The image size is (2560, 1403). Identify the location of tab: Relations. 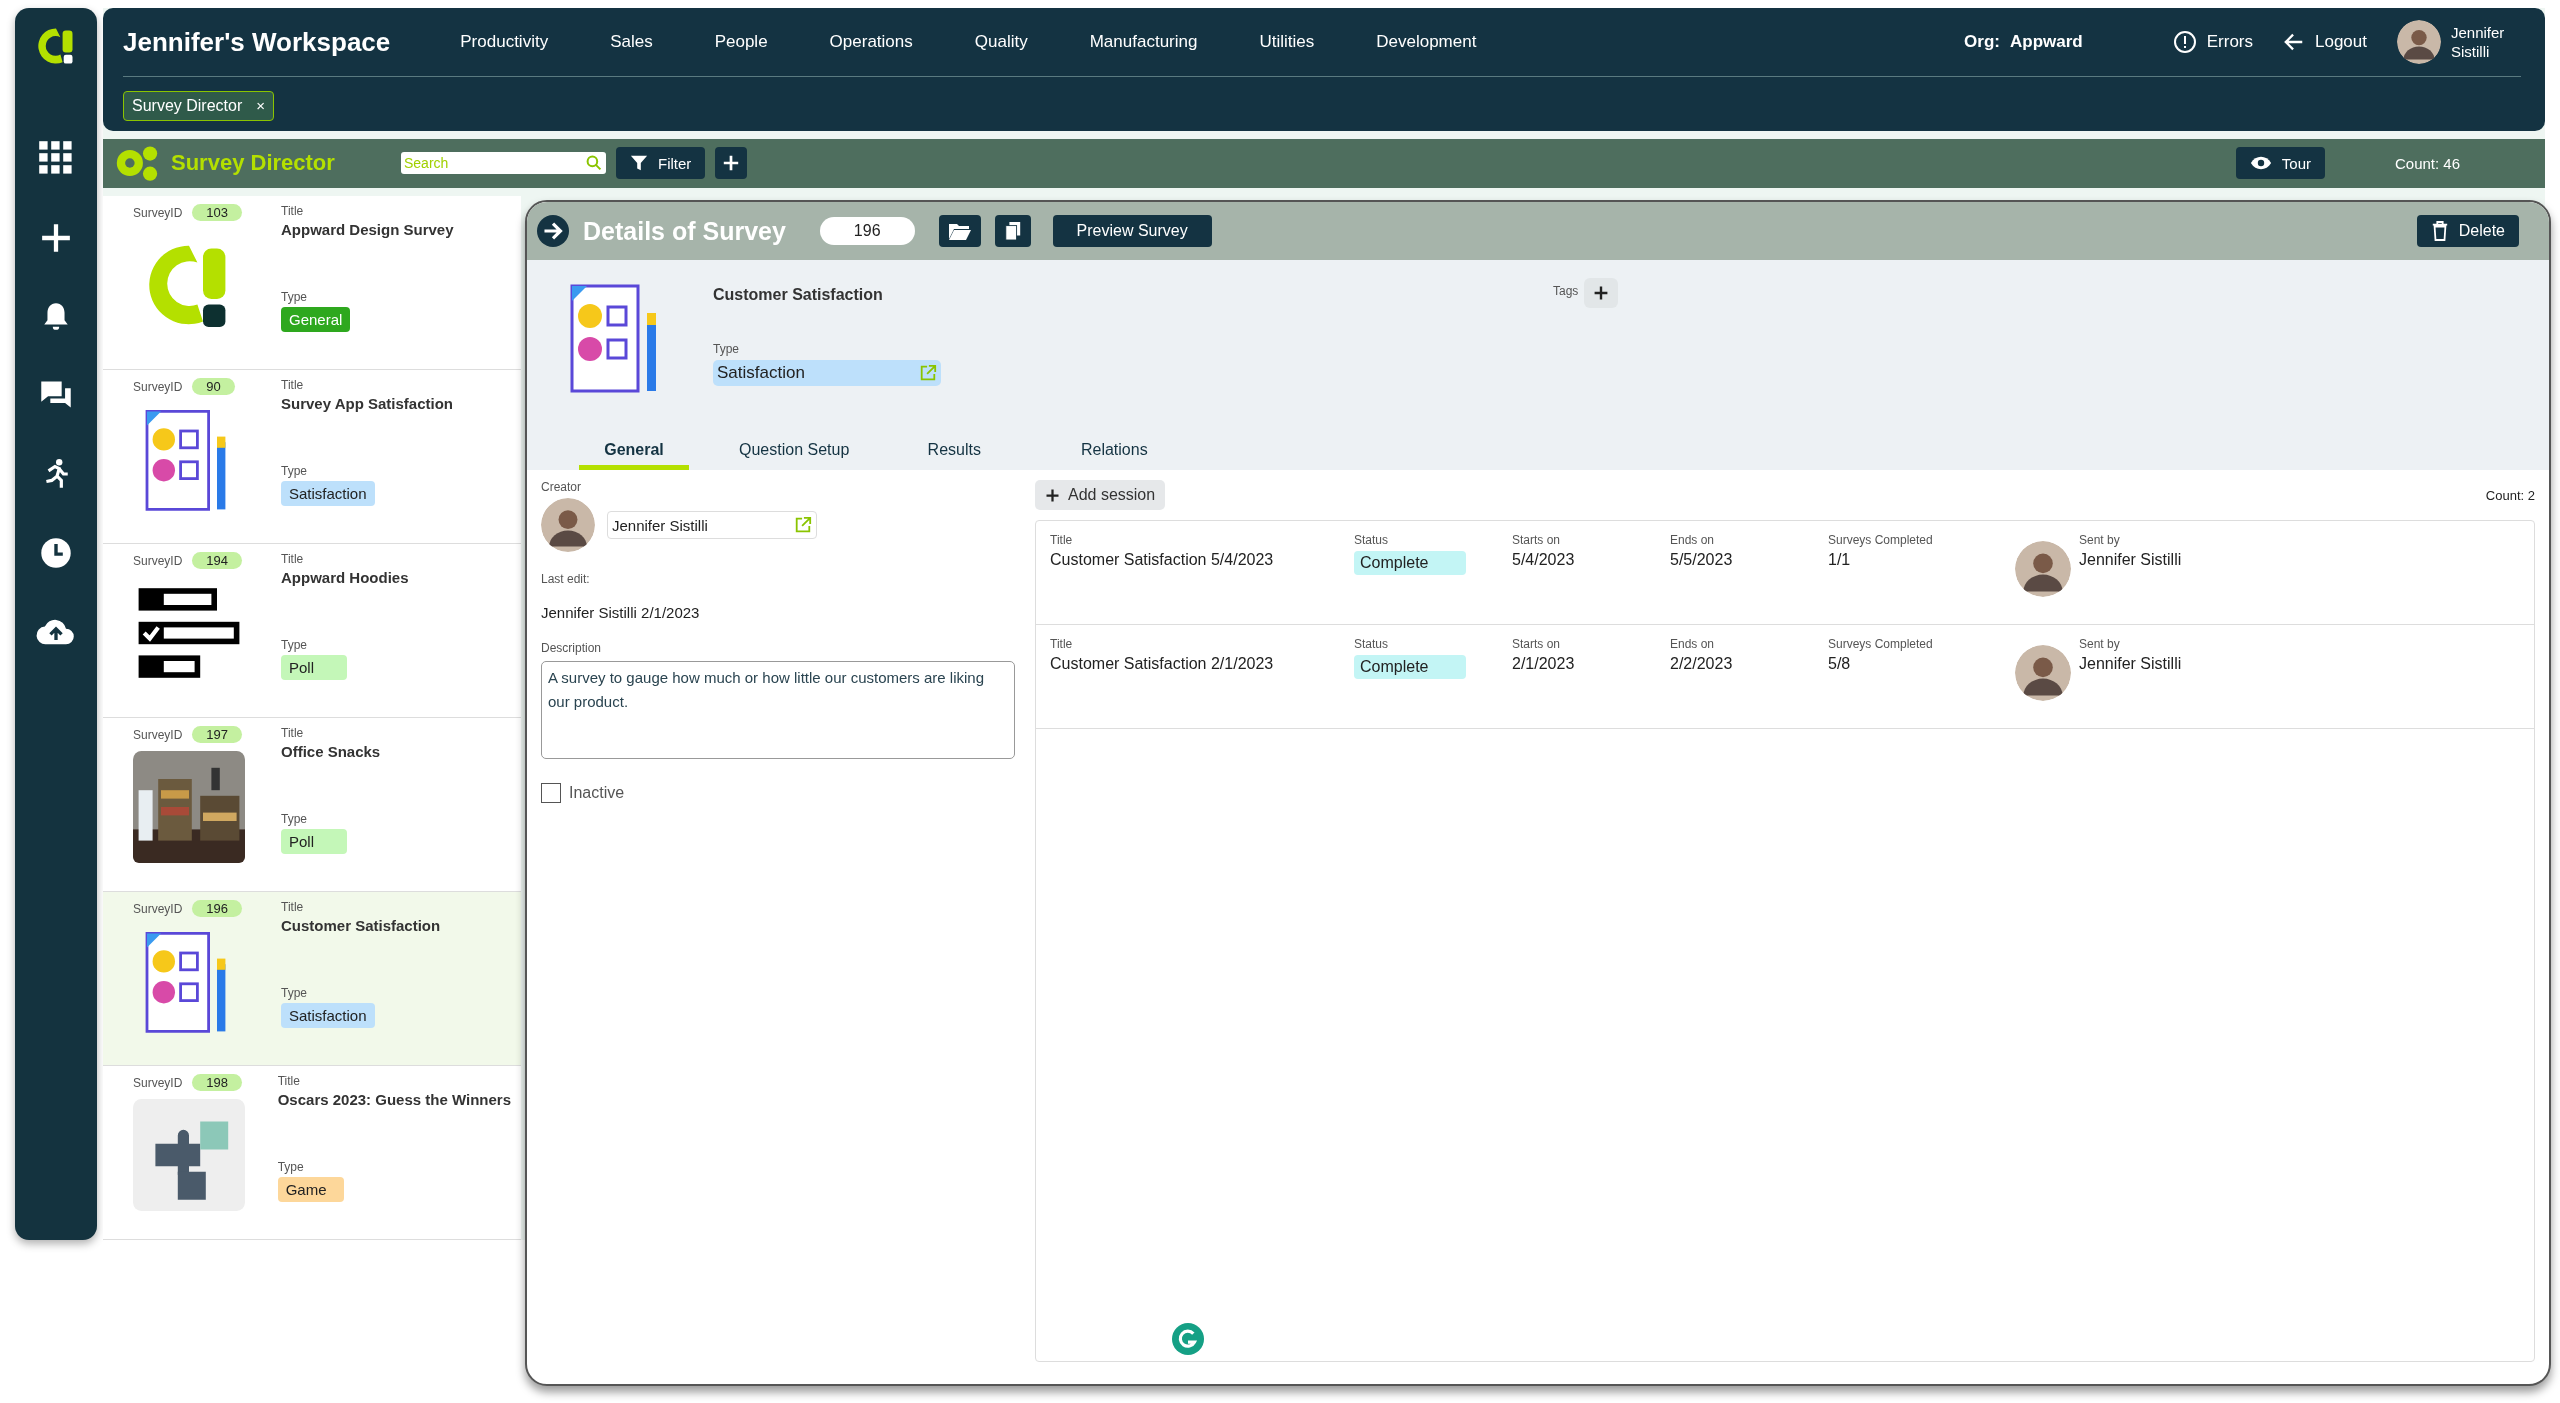
(1114, 455).